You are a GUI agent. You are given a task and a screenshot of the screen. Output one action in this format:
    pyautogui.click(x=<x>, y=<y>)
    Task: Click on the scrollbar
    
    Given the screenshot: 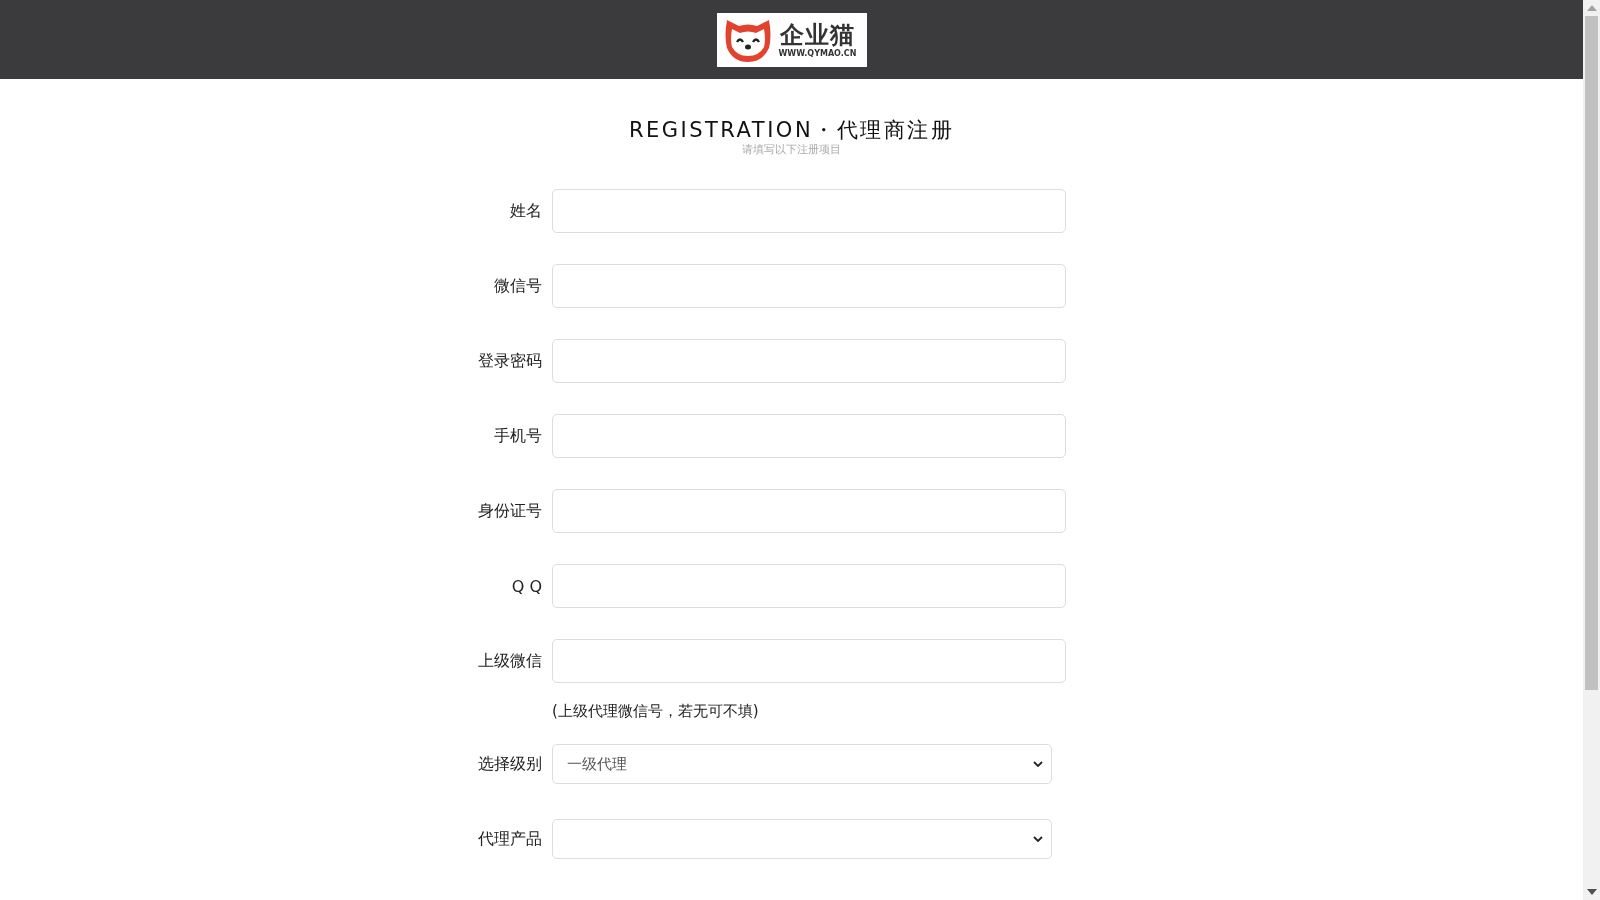 What is the action you would take?
    pyautogui.click(x=1591, y=450)
    